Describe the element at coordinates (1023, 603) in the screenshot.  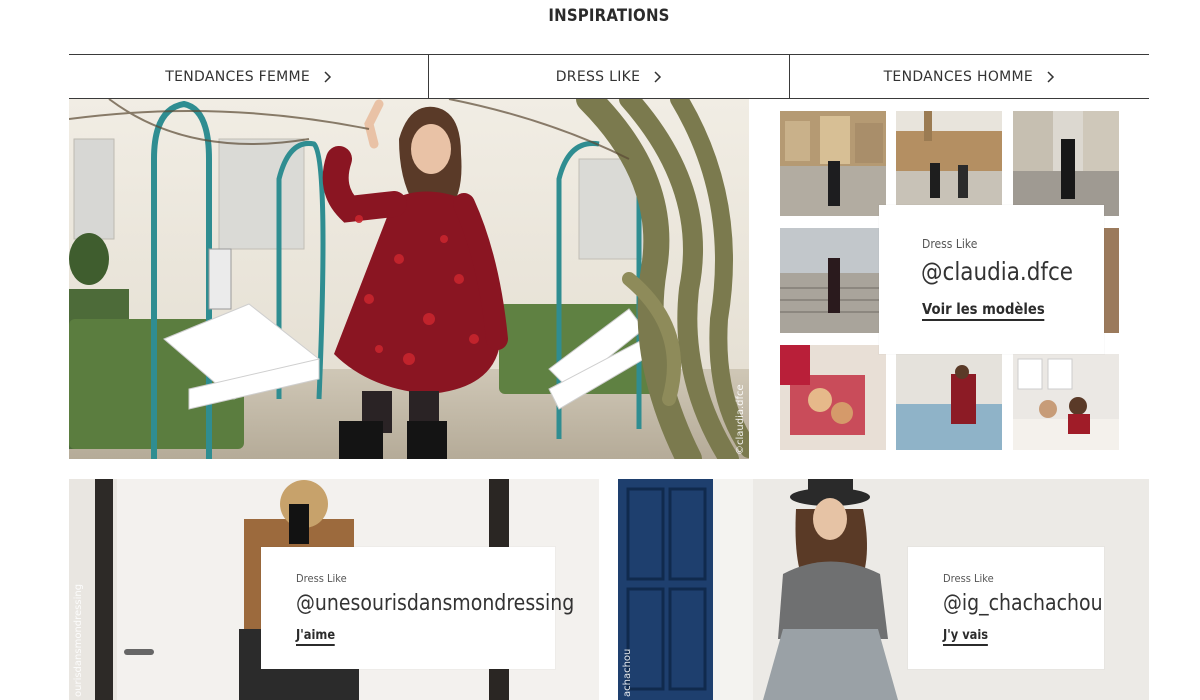
I see `card-handle: @ig_chachachou` at that location.